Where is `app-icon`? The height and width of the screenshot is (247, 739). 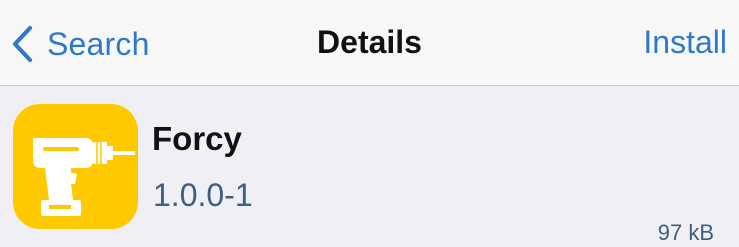
app-icon is located at coordinates (75, 166).